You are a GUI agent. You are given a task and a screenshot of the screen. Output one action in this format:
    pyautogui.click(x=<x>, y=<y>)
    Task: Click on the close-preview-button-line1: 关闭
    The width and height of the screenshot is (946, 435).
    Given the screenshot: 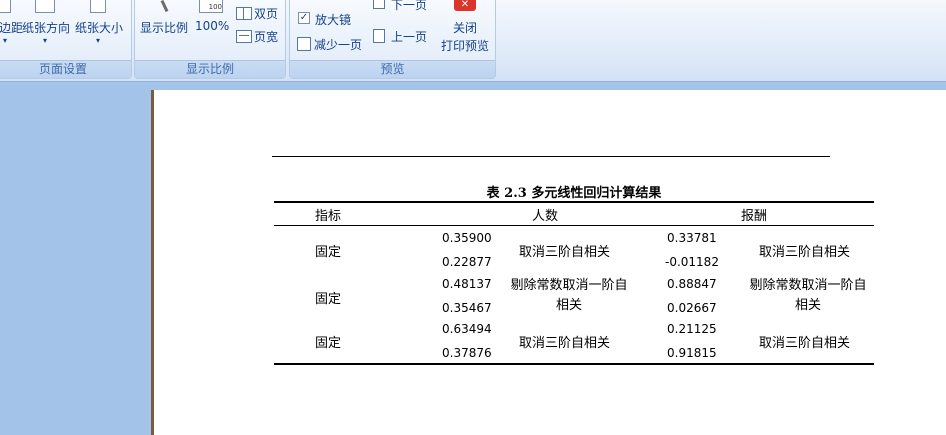 What is the action you would take?
    pyautogui.click(x=465, y=27)
    